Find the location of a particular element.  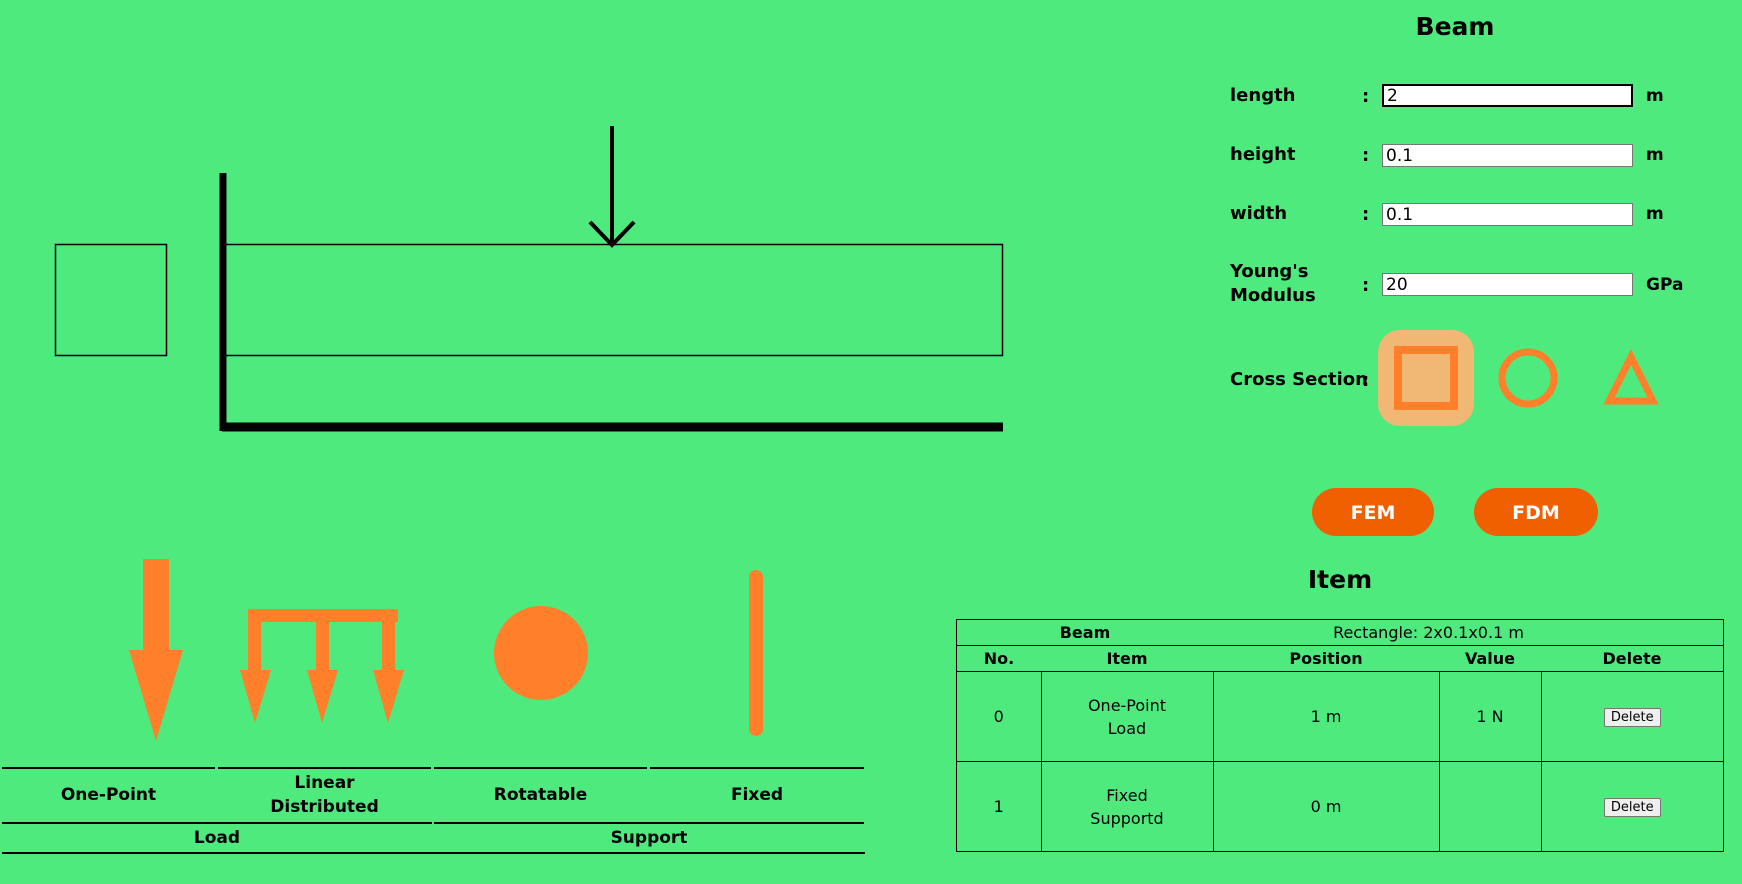

row-position: 0 m is located at coordinates (1326, 806).